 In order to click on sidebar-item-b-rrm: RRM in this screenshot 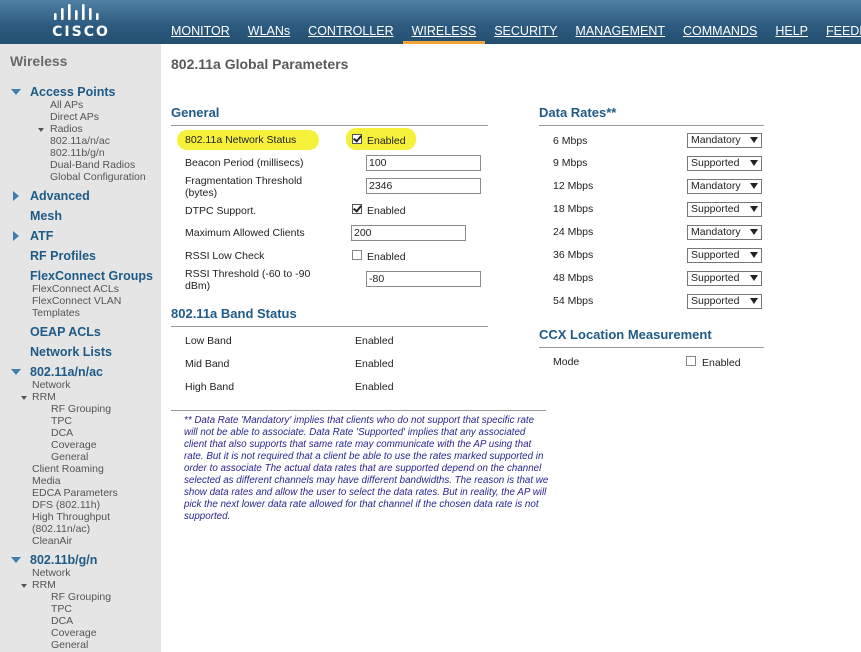, I will do `click(44, 585)`.